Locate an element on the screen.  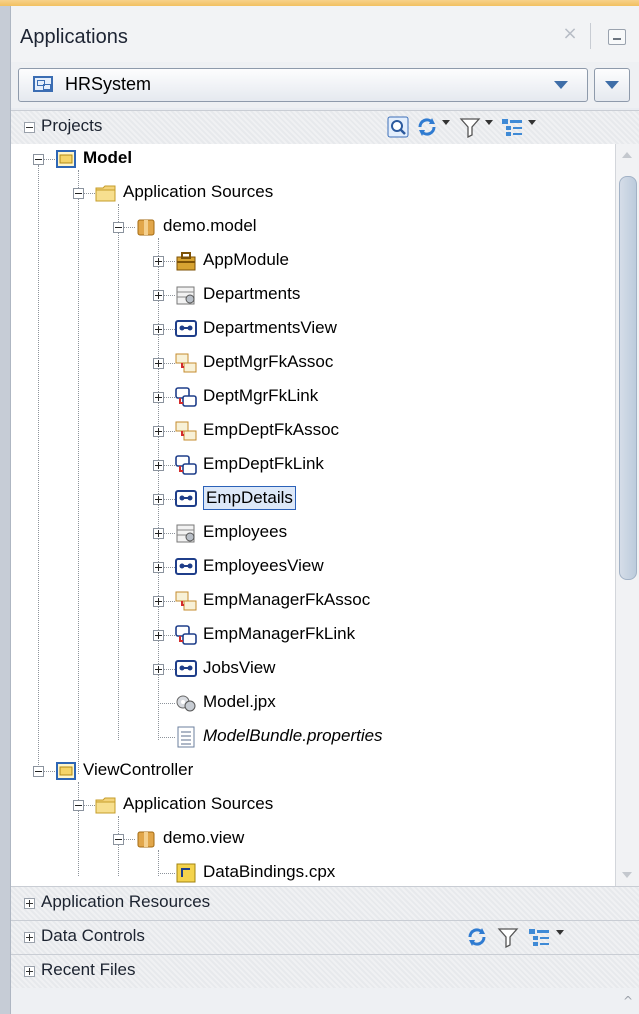
tree-node-label: EmpManagerFkLink is located at coordinates (279, 634).